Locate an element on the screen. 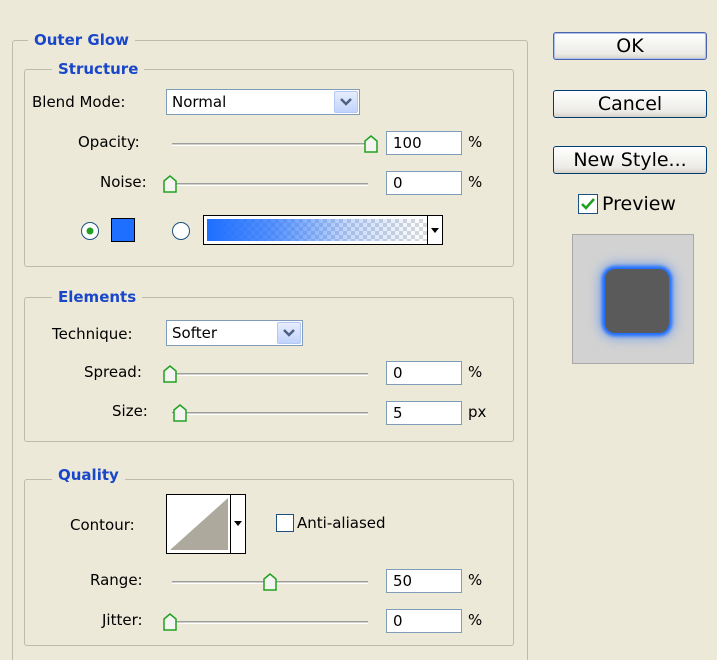 The width and height of the screenshot is (717, 660). spread-unit: % is located at coordinates (475, 372).